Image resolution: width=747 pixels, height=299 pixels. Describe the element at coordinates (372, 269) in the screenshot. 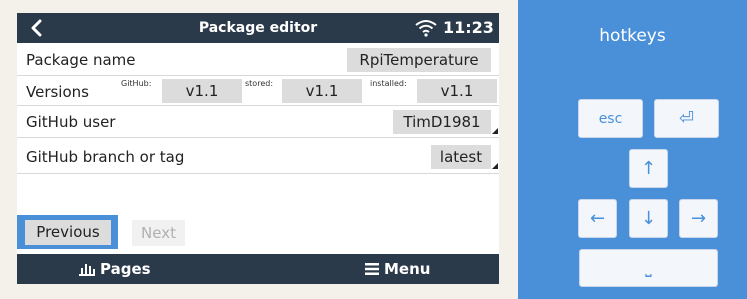

I see `menu-icon` at that location.